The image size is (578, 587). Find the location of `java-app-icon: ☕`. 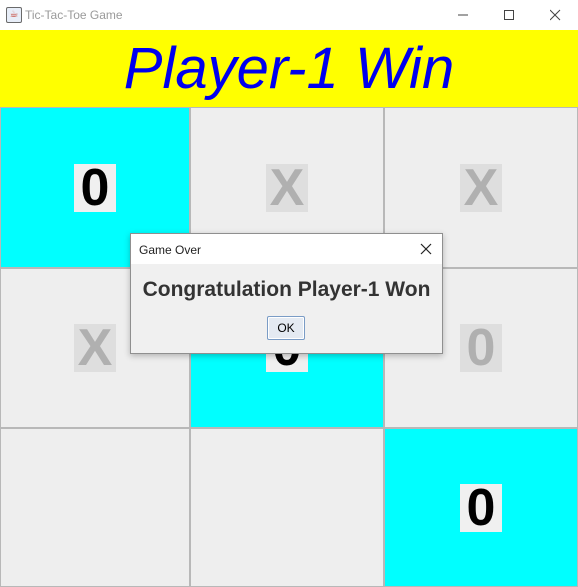

java-app-icon: ☕ is located at coordinates (14, 15).